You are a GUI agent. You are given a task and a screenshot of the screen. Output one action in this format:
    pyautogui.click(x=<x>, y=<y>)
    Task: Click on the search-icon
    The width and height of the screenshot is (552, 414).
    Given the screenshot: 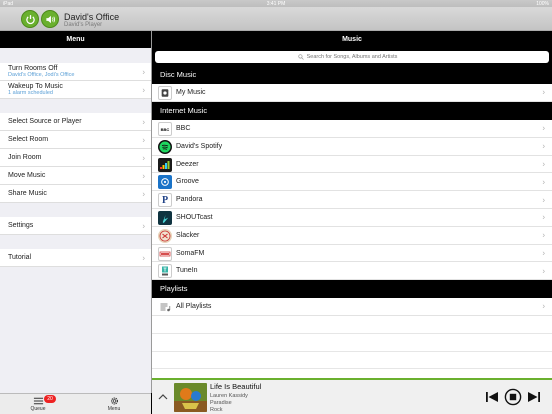 What is the action you would take?
    pyautogui.click(x=301, y=57)
    